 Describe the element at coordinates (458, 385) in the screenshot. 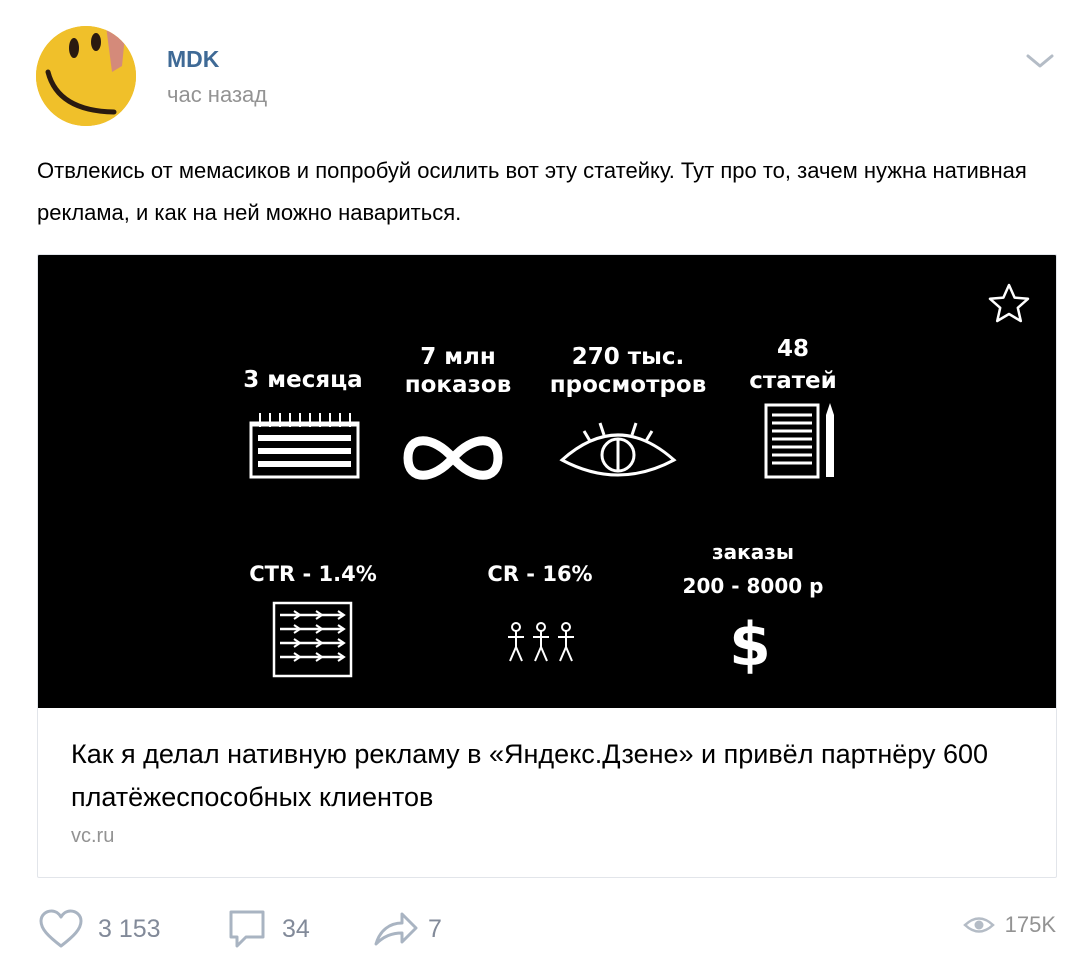

I see `stat-shows-unit: показов` at that location.